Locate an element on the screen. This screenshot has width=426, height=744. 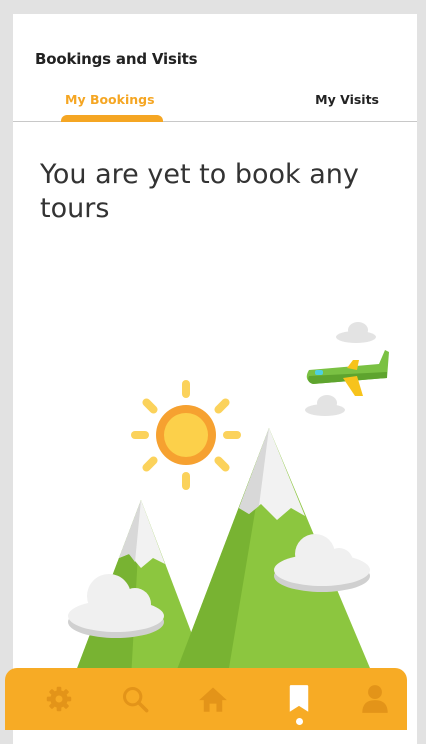
sun-icon is located at coordinates (186, 435).